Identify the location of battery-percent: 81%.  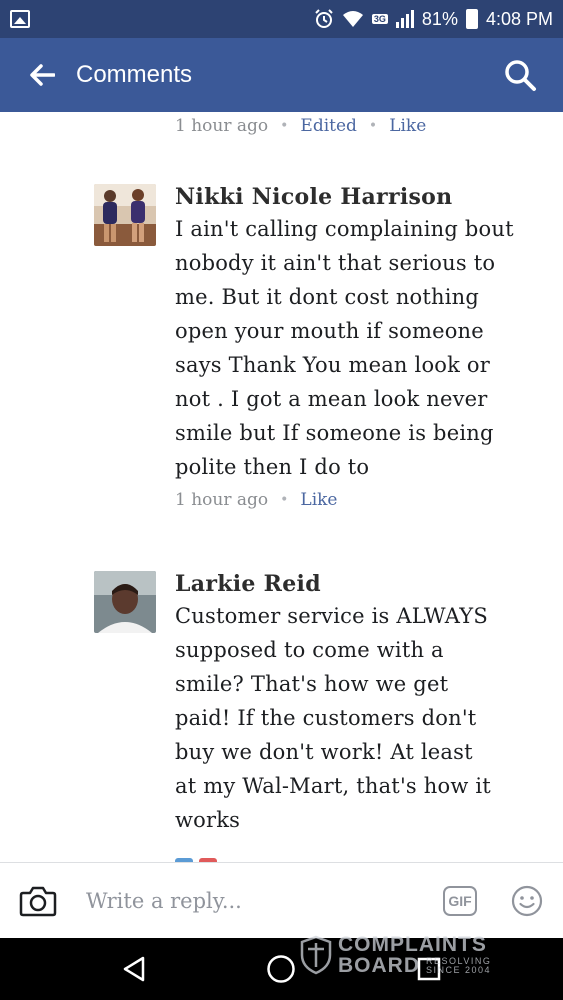
(439, 18).